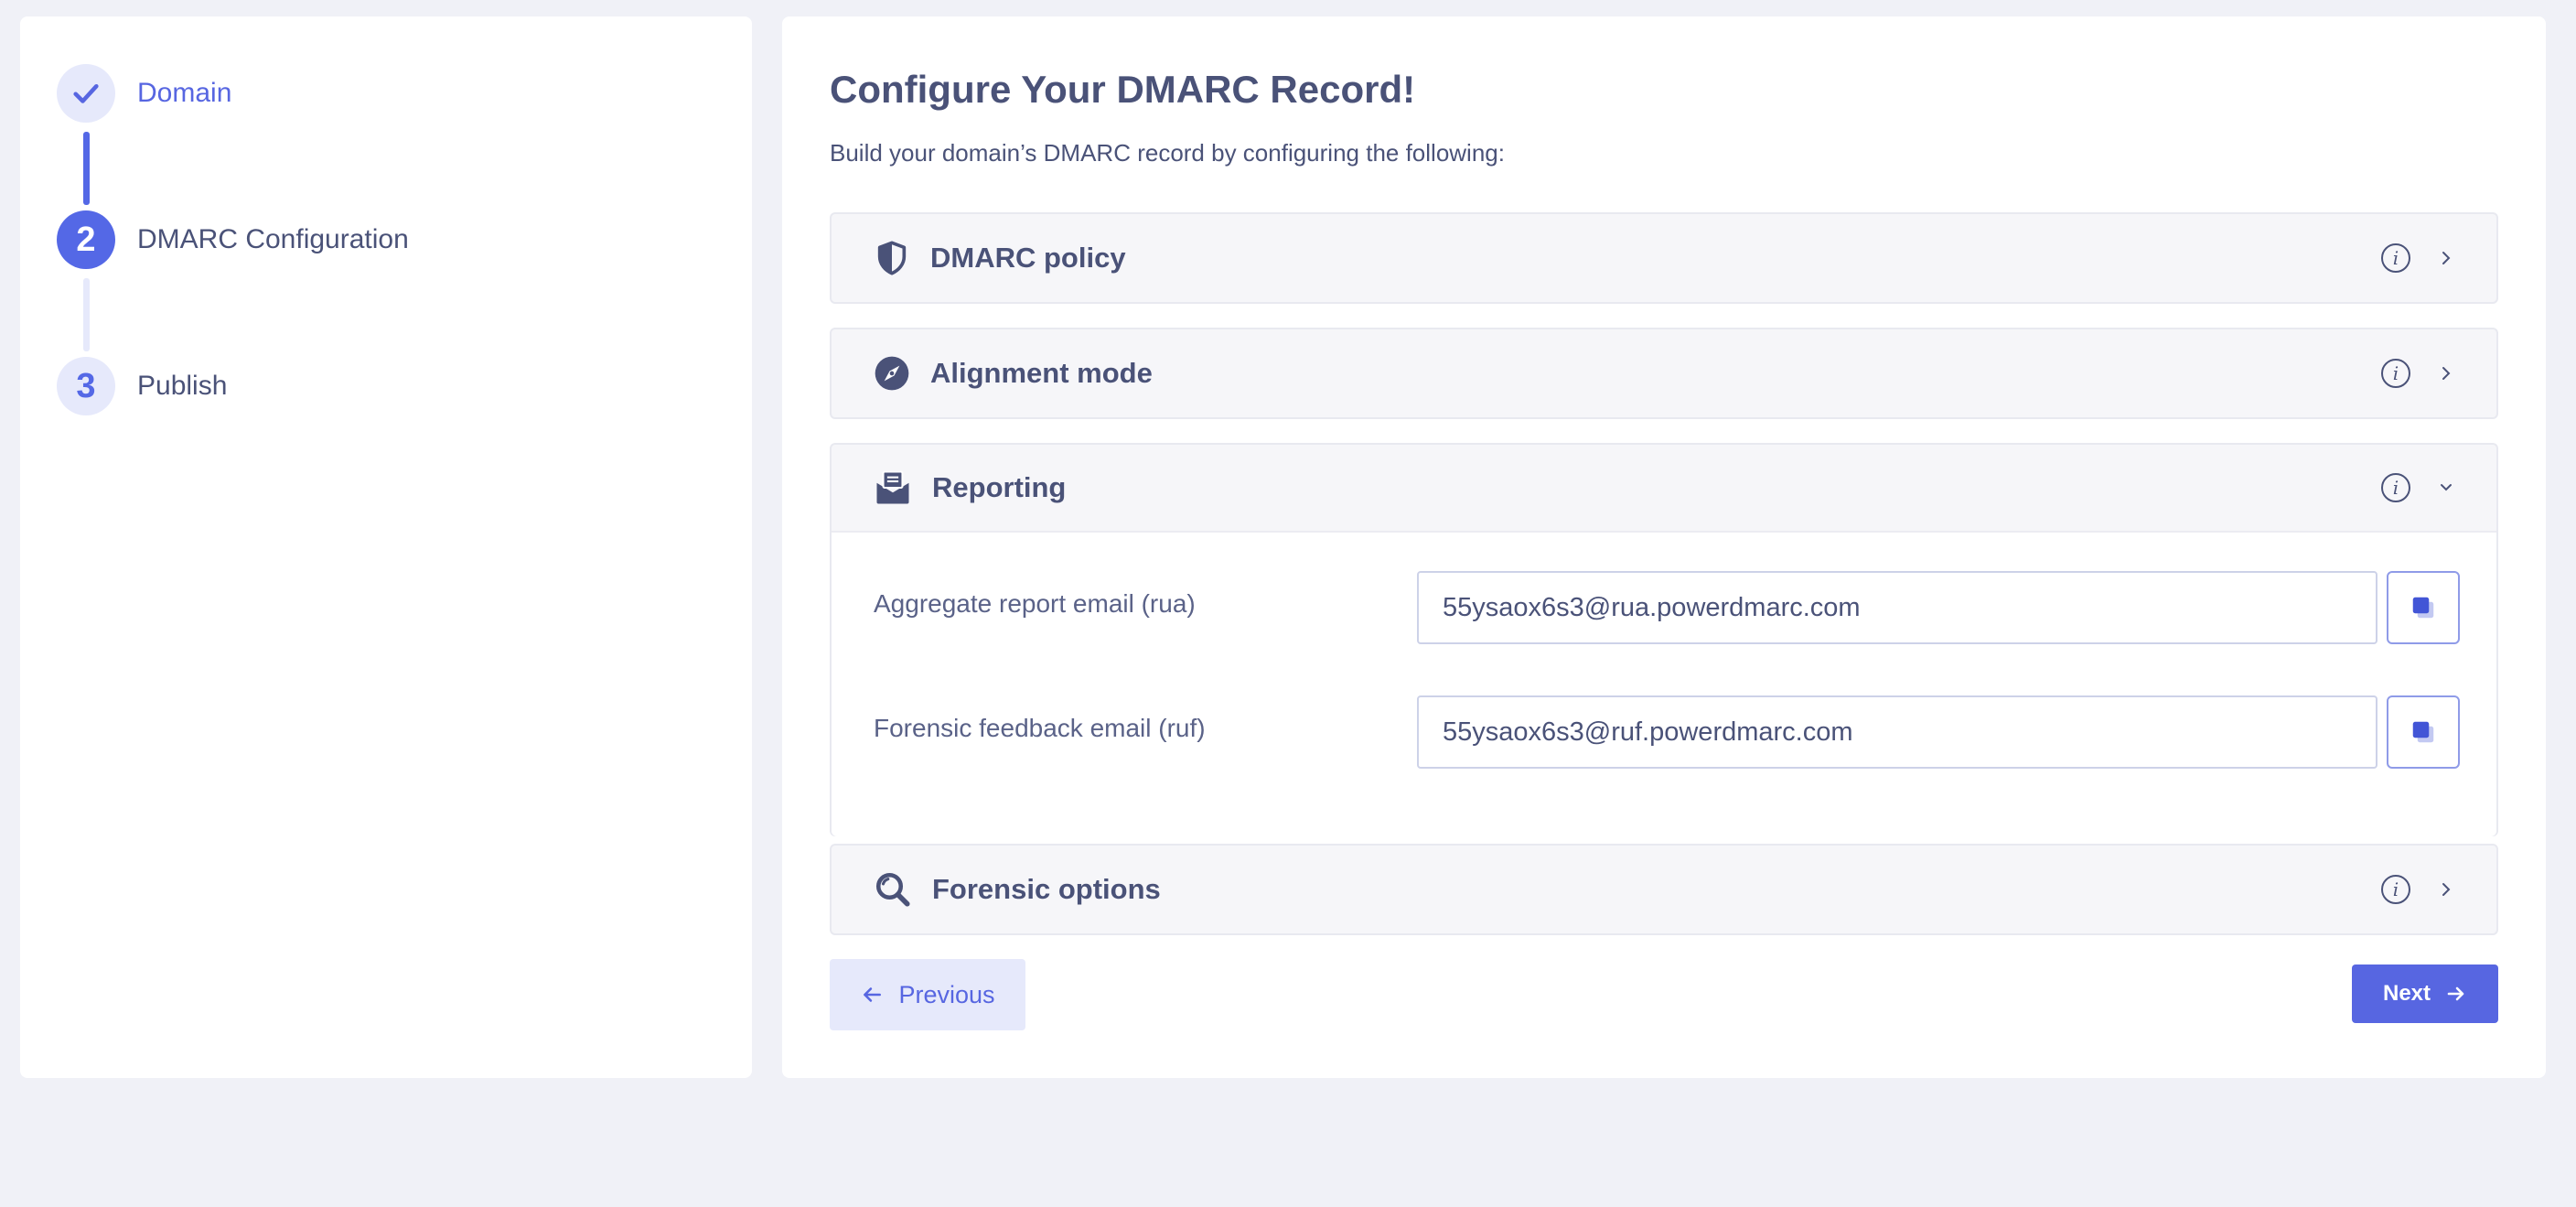 The height and width of the screenshot is (1207, 2576). I want to click on step-label-domain: Domain, so click(184, 93).